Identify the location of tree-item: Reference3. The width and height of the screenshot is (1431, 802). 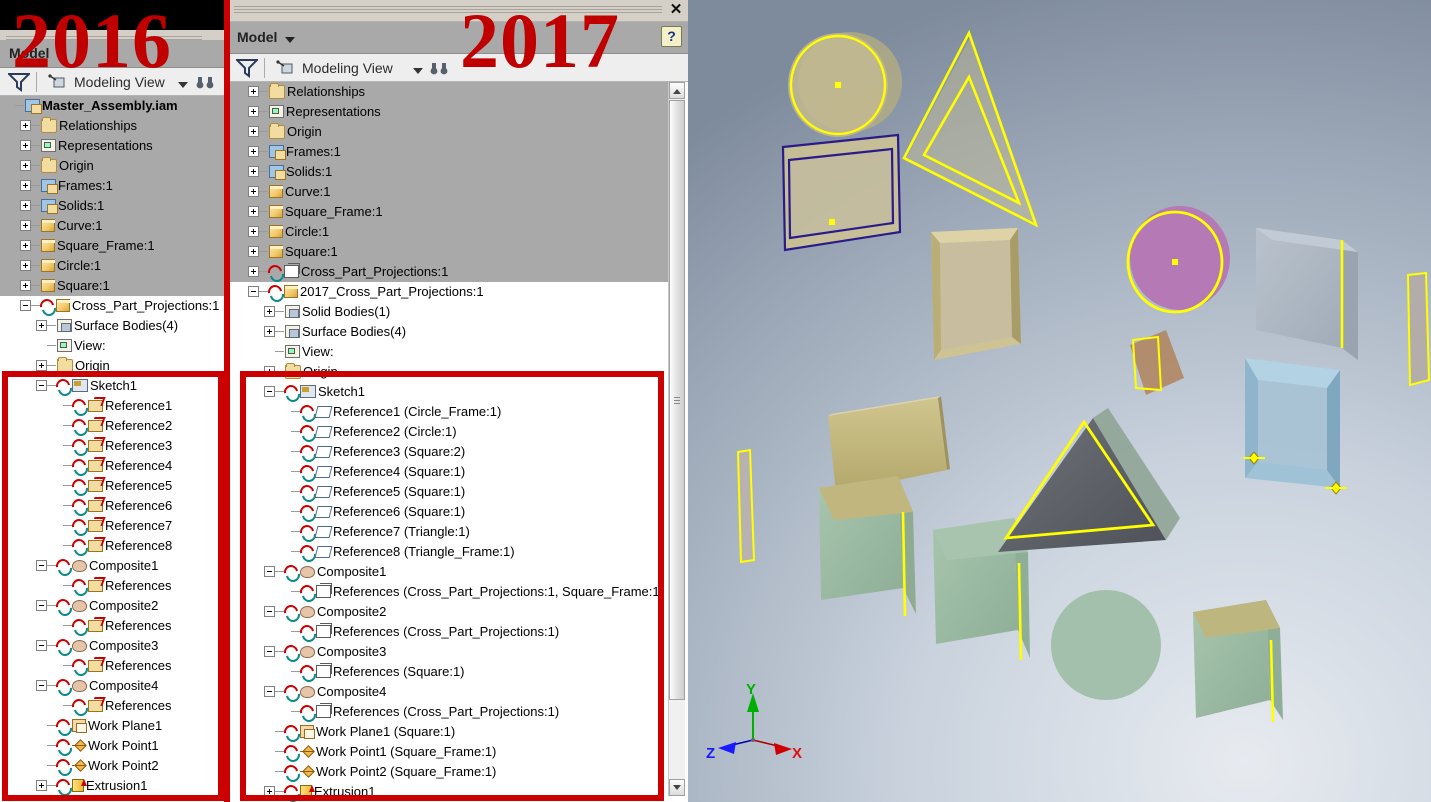
(114, 446).